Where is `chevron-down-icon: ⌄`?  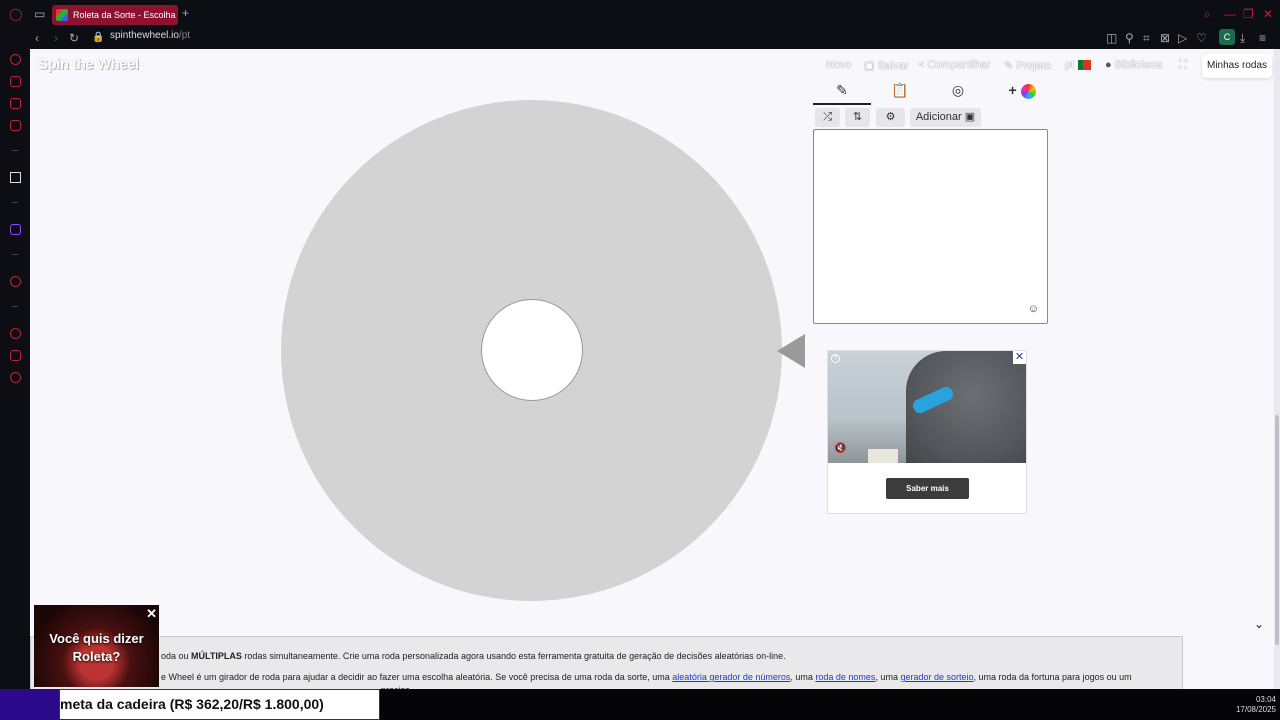
chevron-down-icon: ⌄ is located at coordinates (1259, 624).